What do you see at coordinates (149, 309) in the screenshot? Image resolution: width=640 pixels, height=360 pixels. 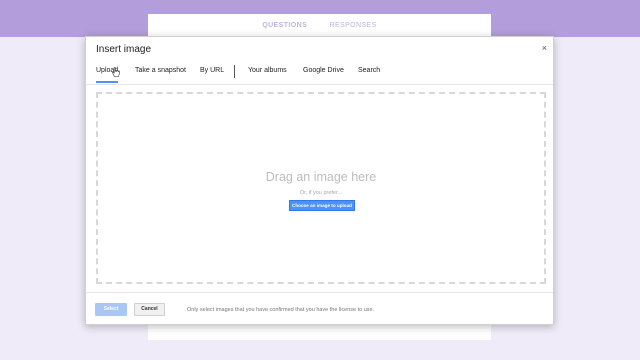 I see `cancel-button: Cancel` at bounding box center [149, 309].